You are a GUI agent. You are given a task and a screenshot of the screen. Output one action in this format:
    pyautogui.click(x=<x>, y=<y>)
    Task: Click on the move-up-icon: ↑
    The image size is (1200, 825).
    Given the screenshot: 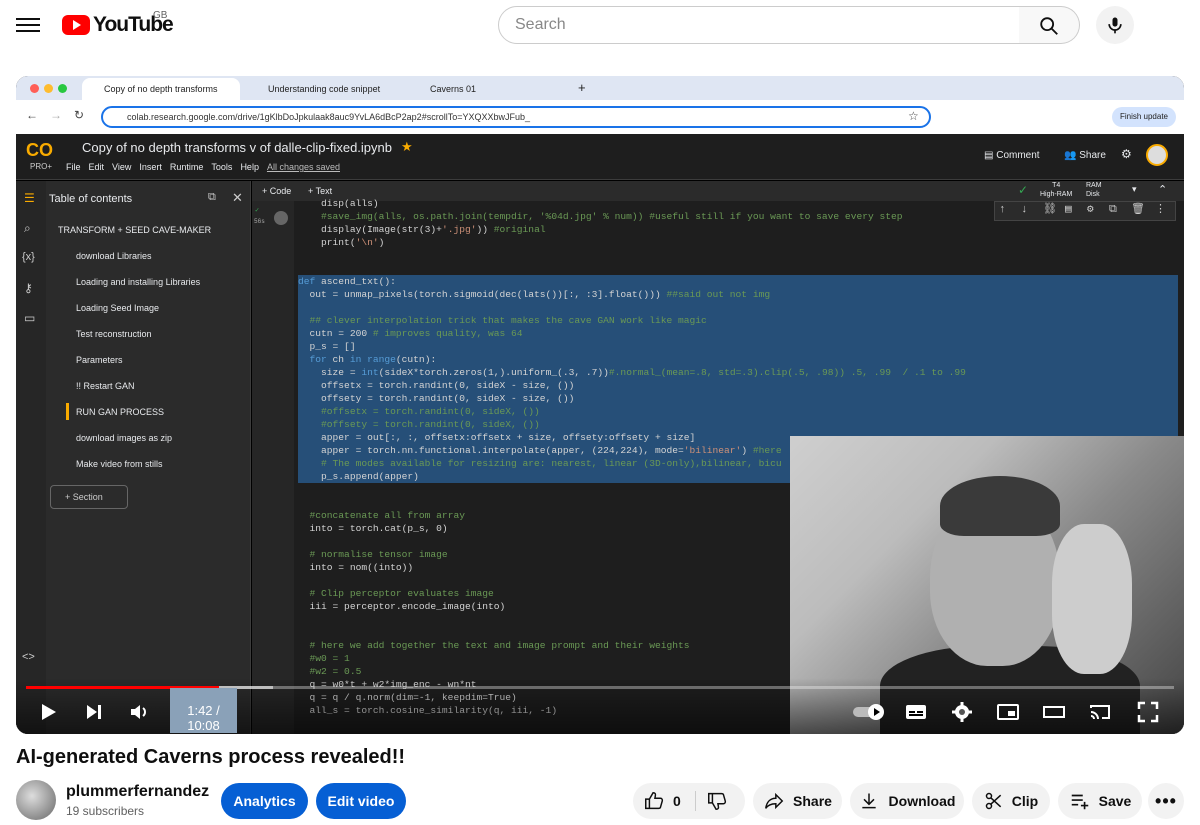 What is the action you would take?
    pyautogui.click(x=1002, y=210)
    